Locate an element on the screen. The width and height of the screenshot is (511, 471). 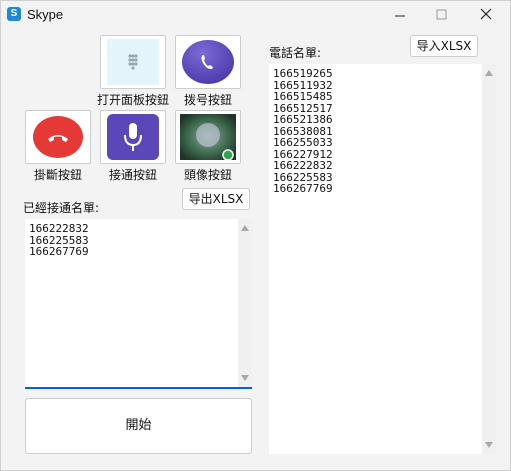
phone-list-label: 電話名單: is located at coordinates (295, 53).